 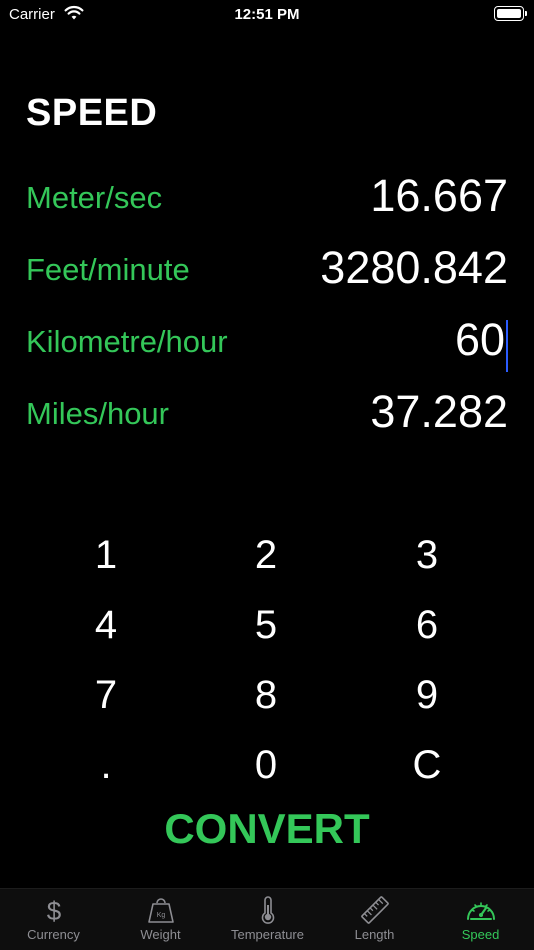 I want to click on key-8: 8, so click(x=266, y=695).